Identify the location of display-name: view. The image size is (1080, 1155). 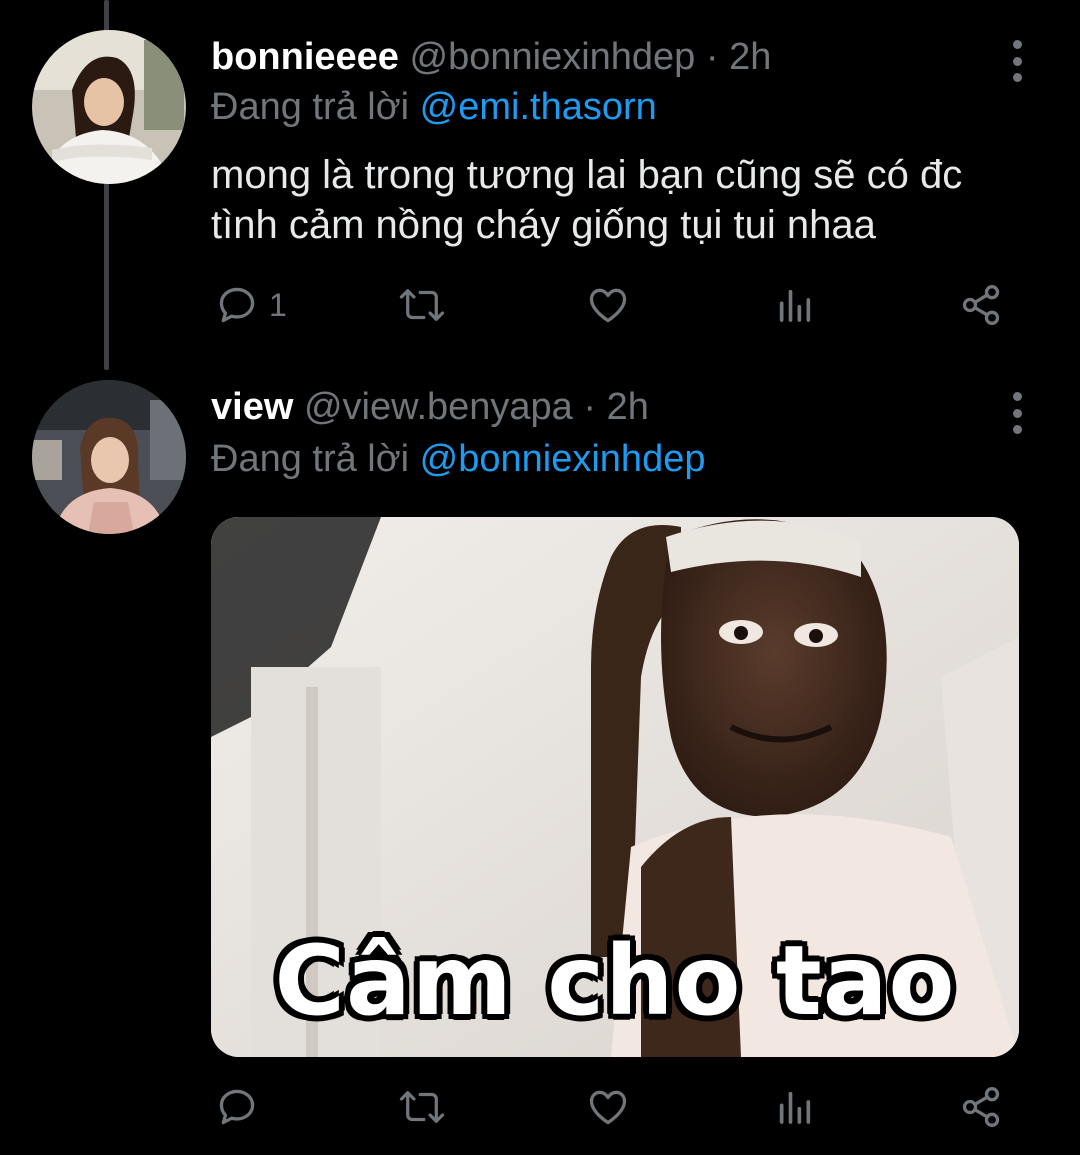
(252, 407).